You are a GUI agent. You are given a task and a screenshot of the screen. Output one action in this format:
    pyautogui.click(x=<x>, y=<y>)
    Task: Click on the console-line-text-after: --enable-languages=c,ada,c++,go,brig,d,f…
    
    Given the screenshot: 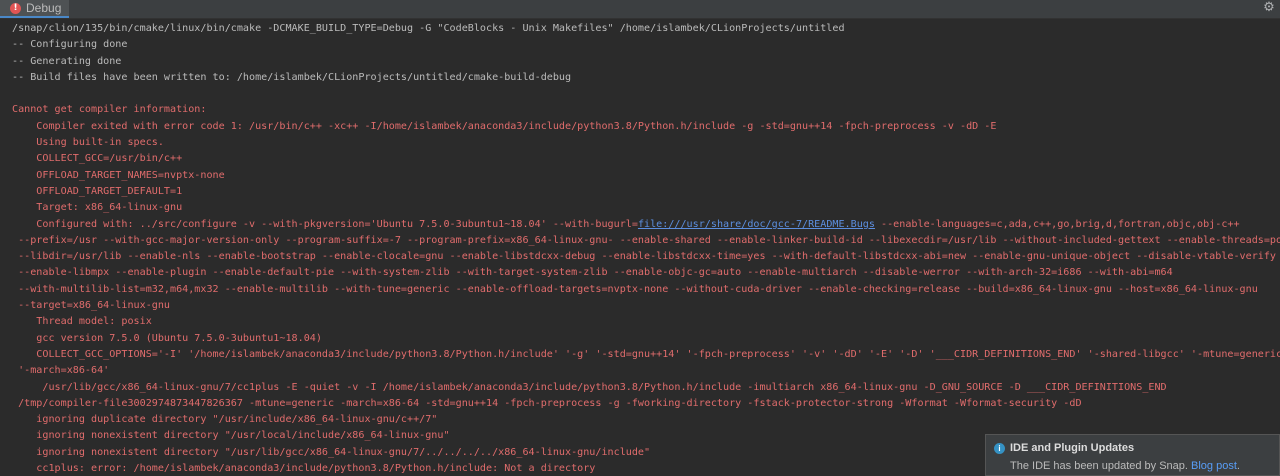 What is the action you would take?
    pyautogui.click(x=1057, y=224)
    